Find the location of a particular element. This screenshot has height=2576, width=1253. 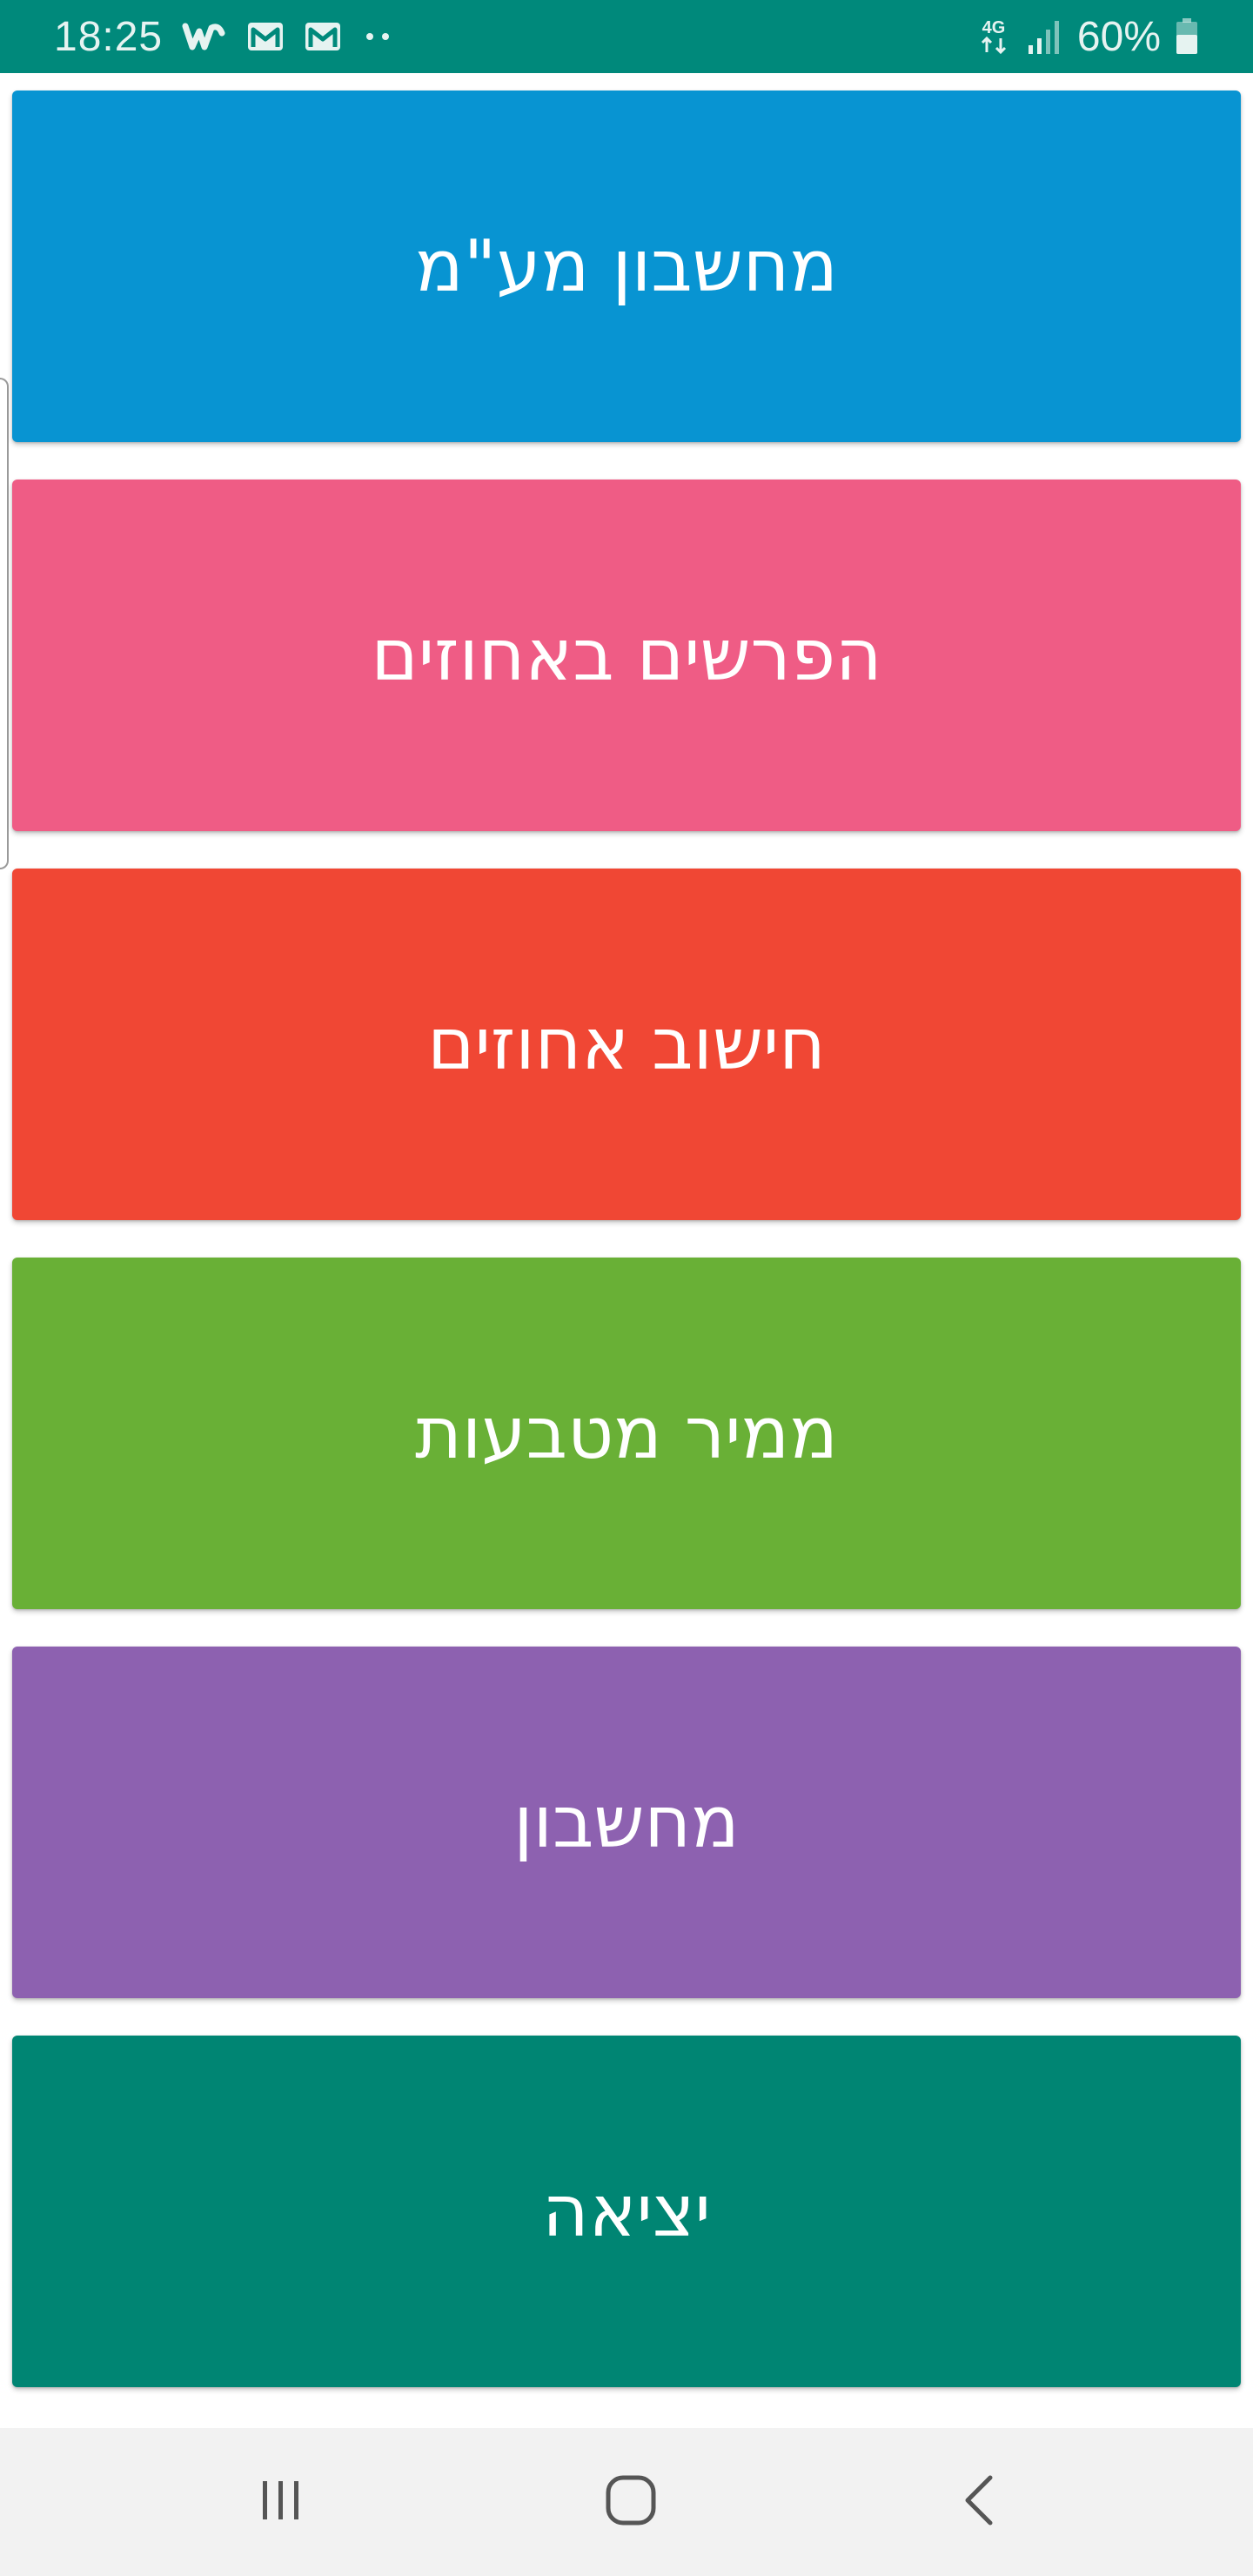

status-left: 18:25 is located at coordinates (225, 37).